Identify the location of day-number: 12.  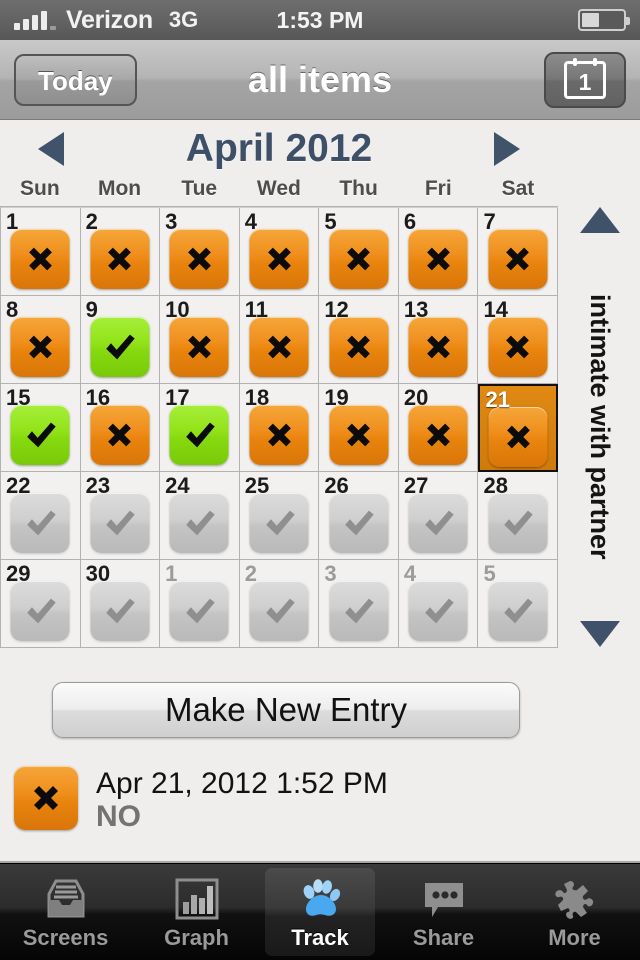
(336, 309).